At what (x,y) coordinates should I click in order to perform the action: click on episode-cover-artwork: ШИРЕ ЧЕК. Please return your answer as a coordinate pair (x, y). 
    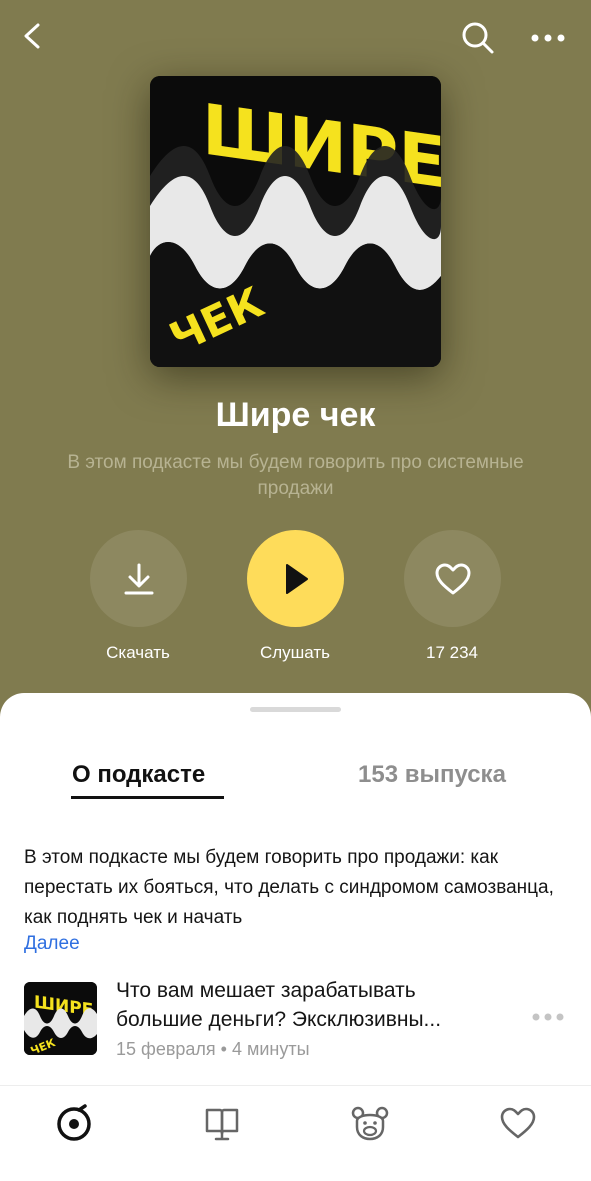
    Looking at the image, I should click on (60, 1018).